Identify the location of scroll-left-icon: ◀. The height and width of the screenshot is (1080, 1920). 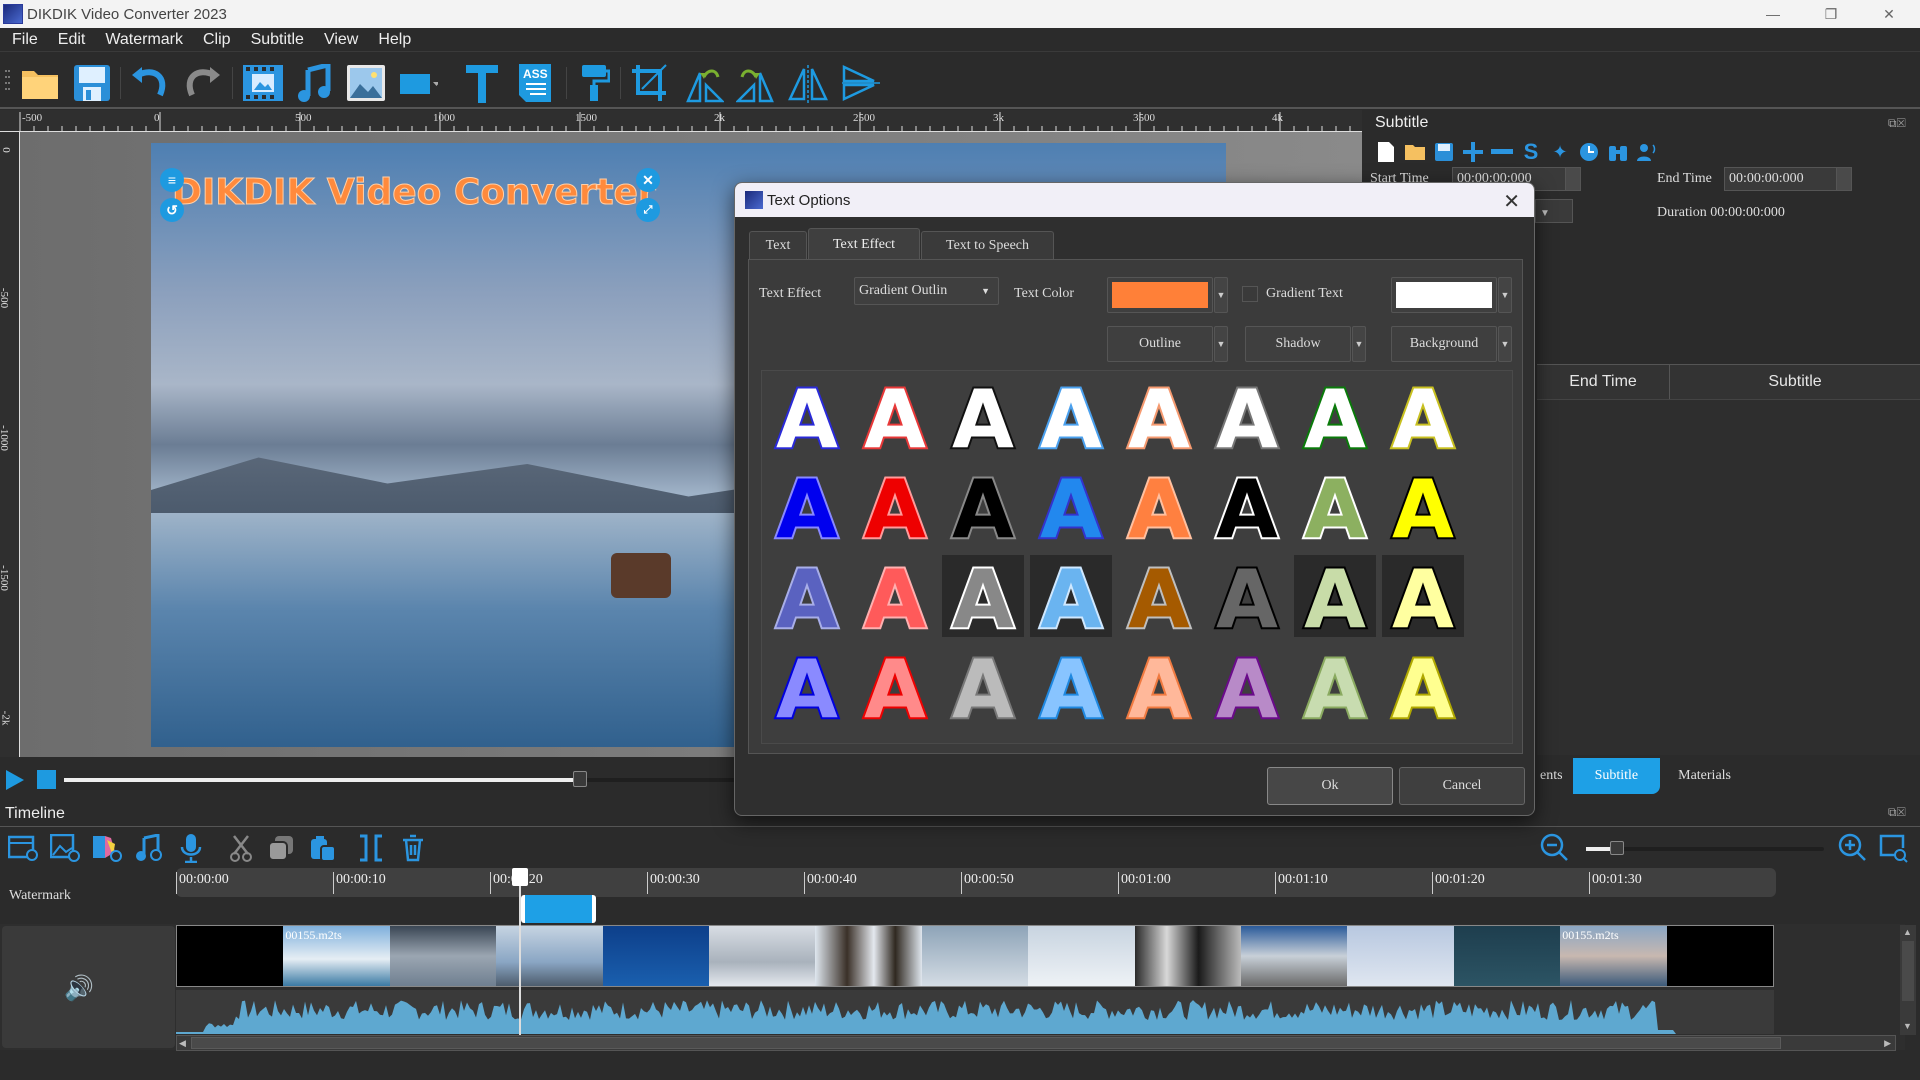
(182, 1043).